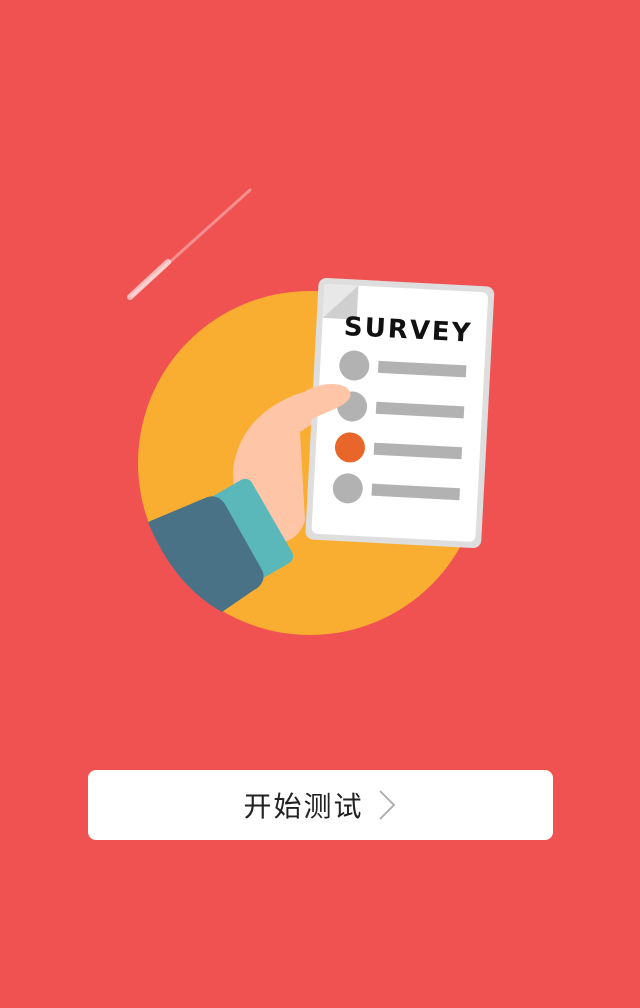  I want to click on survey-paper: SURVEY, so click(400, 413).